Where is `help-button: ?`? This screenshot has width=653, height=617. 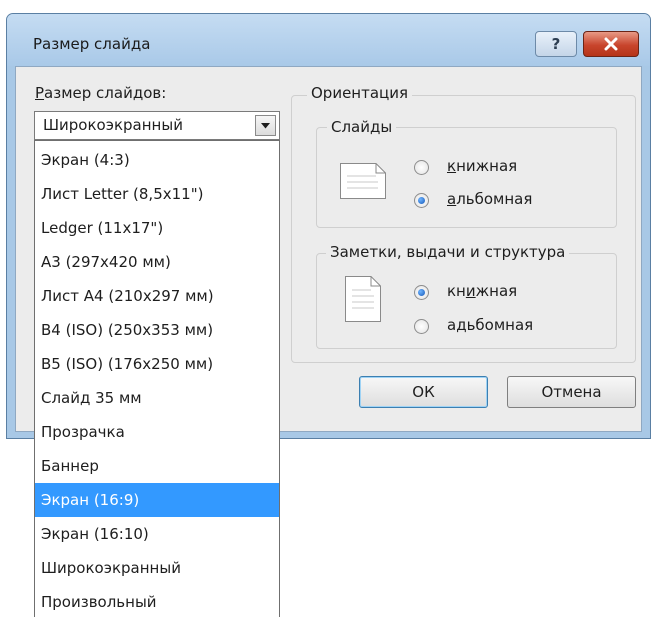 help-button: ? is located at coordinates (556, 44).